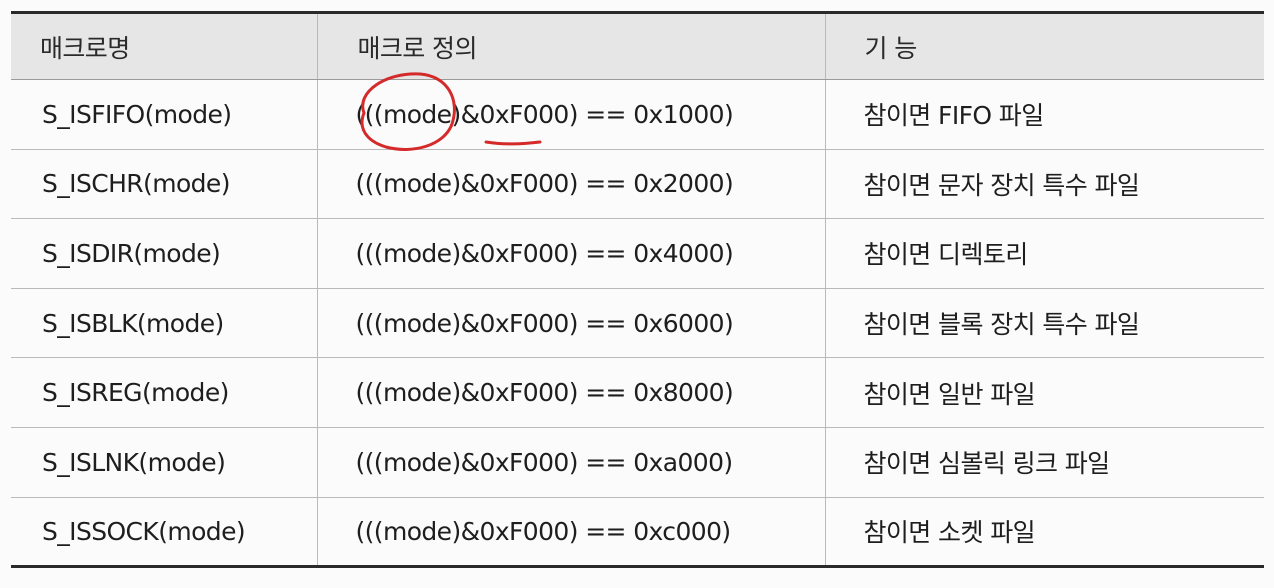  What do you see at coordinates (571, 184) in the screenshot?
I see `macro-definition-cell: (((mode)&0xF000) == 0x2000)` at bounding box center [571, 184].